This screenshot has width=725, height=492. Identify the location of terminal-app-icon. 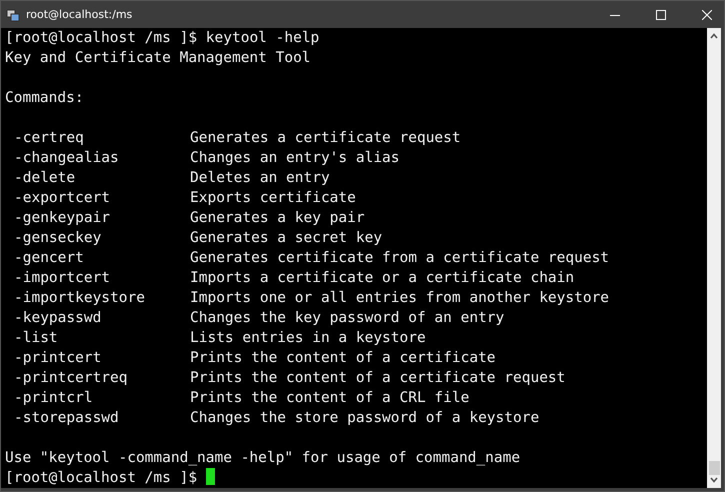
(13, 15).